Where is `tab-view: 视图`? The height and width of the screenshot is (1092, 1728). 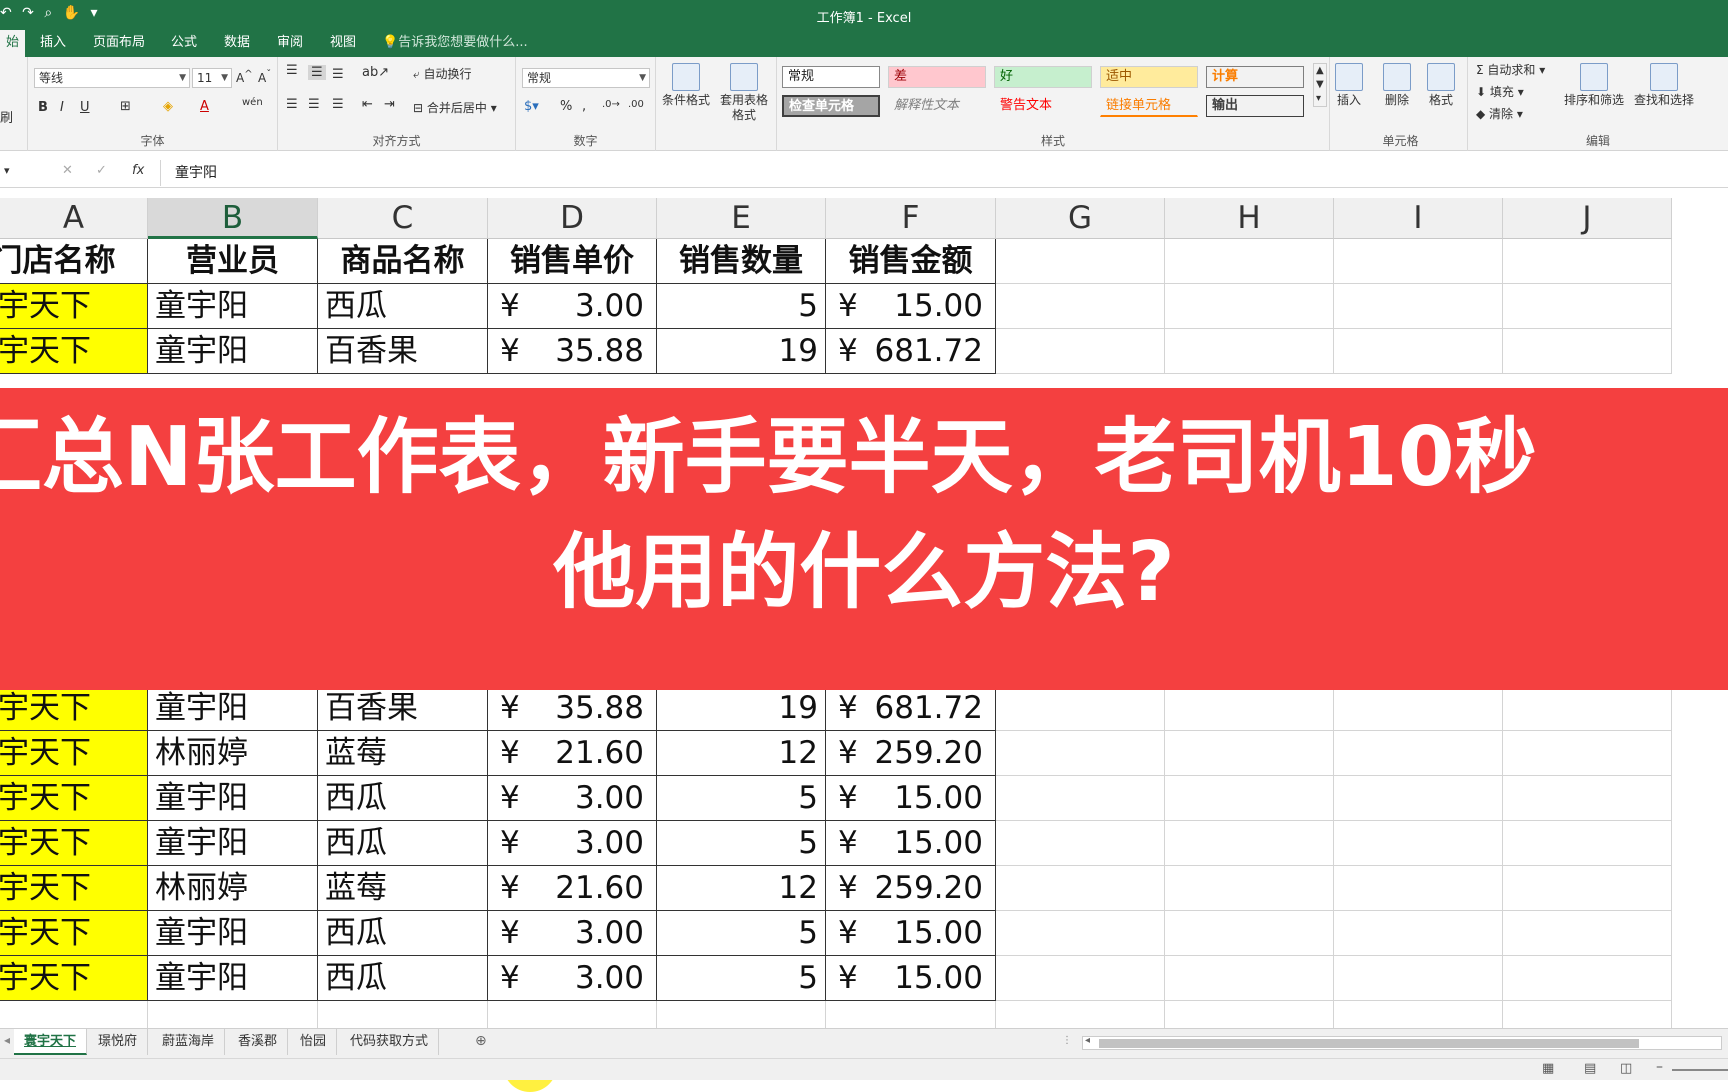
tab-view: 视图 is located at coordinates (343, 43).